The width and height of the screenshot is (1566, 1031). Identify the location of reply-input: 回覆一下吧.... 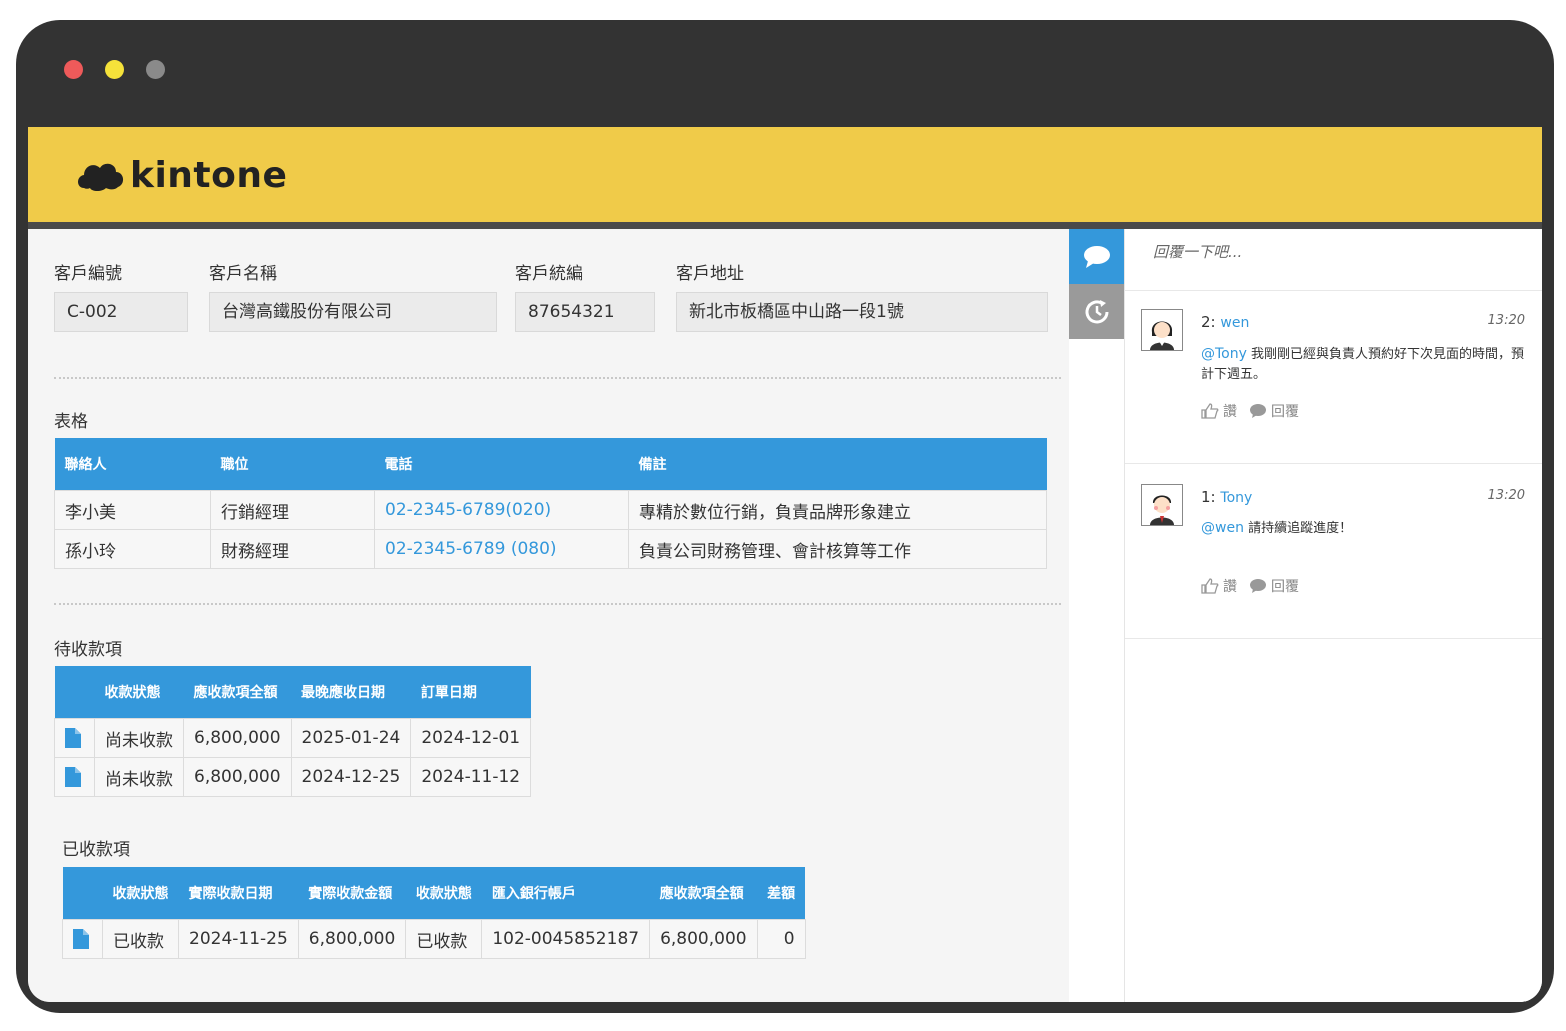
(1333, 260).